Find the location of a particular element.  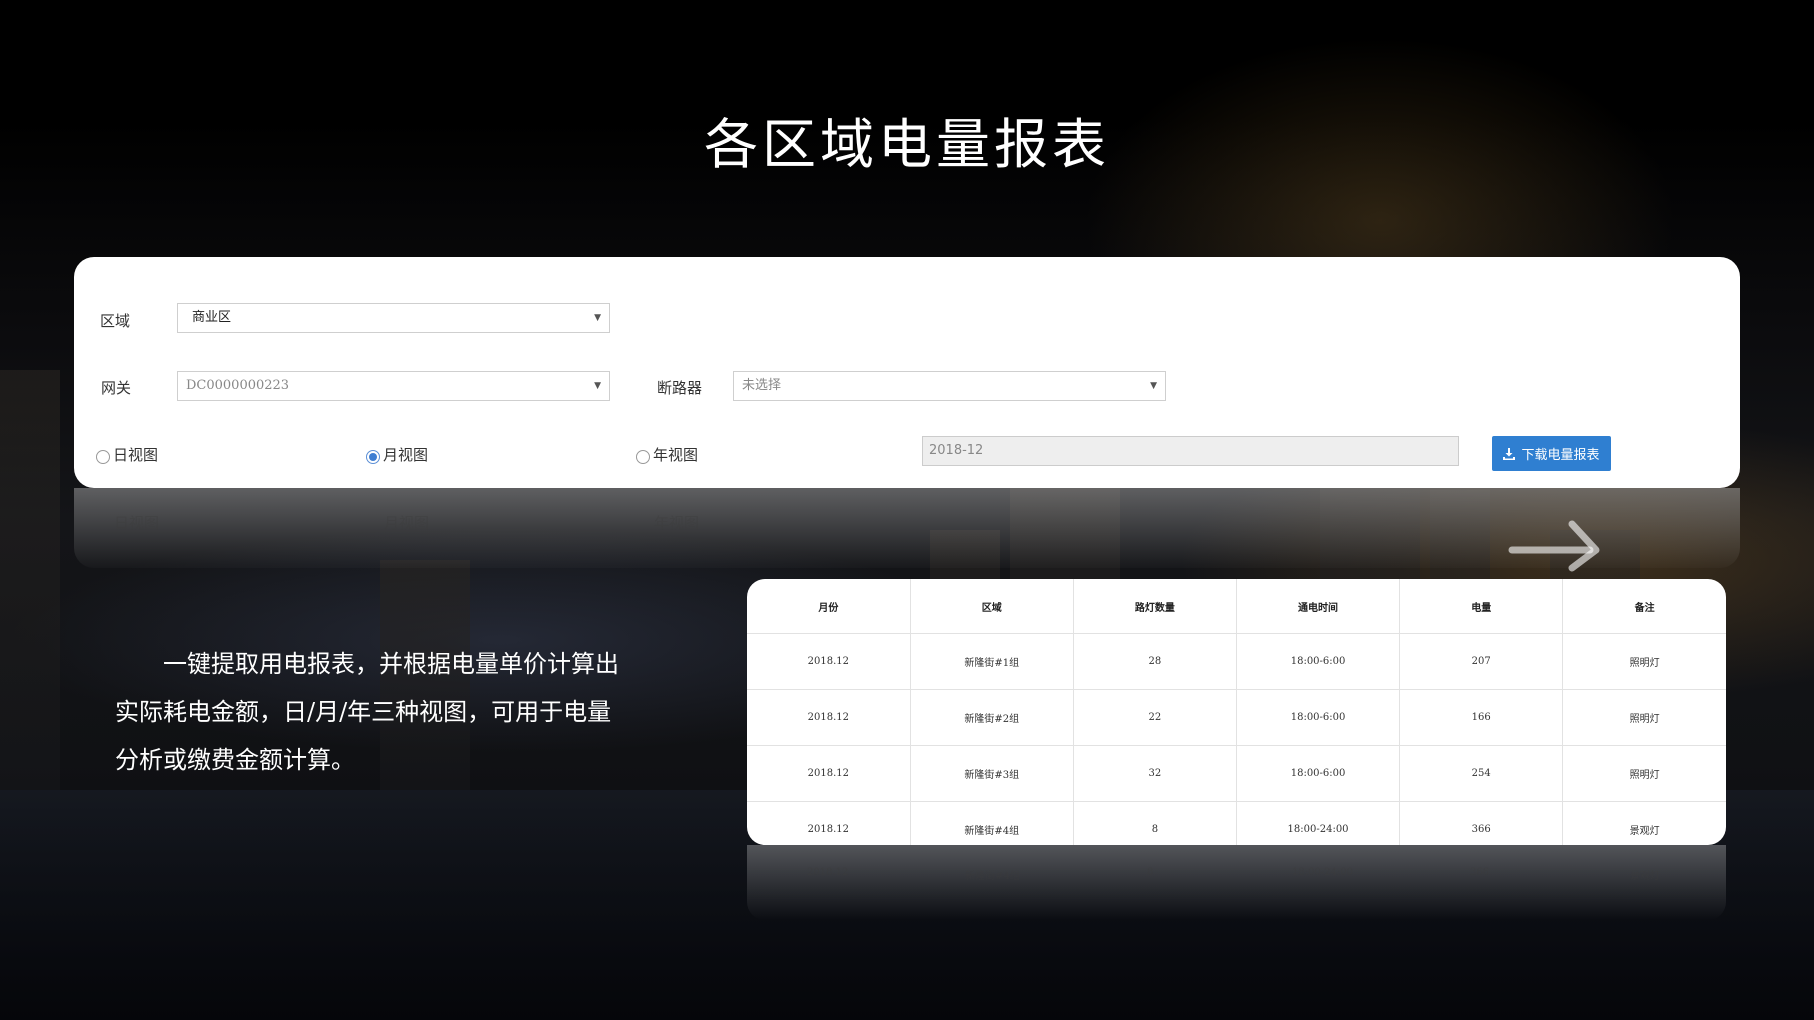

cell-note: 景观灯 is located at coordinates (1644, 831).